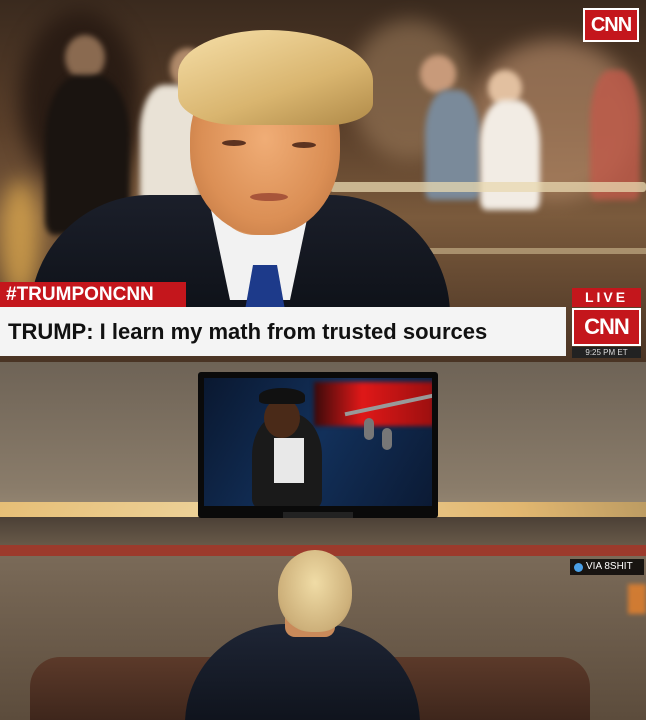 Image resolution: width=646 pixels, height=720 pixels. Describe the element at coordinates (609, 566) in the screenshot. I see `credit-text: VIA 8SHIT` at that location.